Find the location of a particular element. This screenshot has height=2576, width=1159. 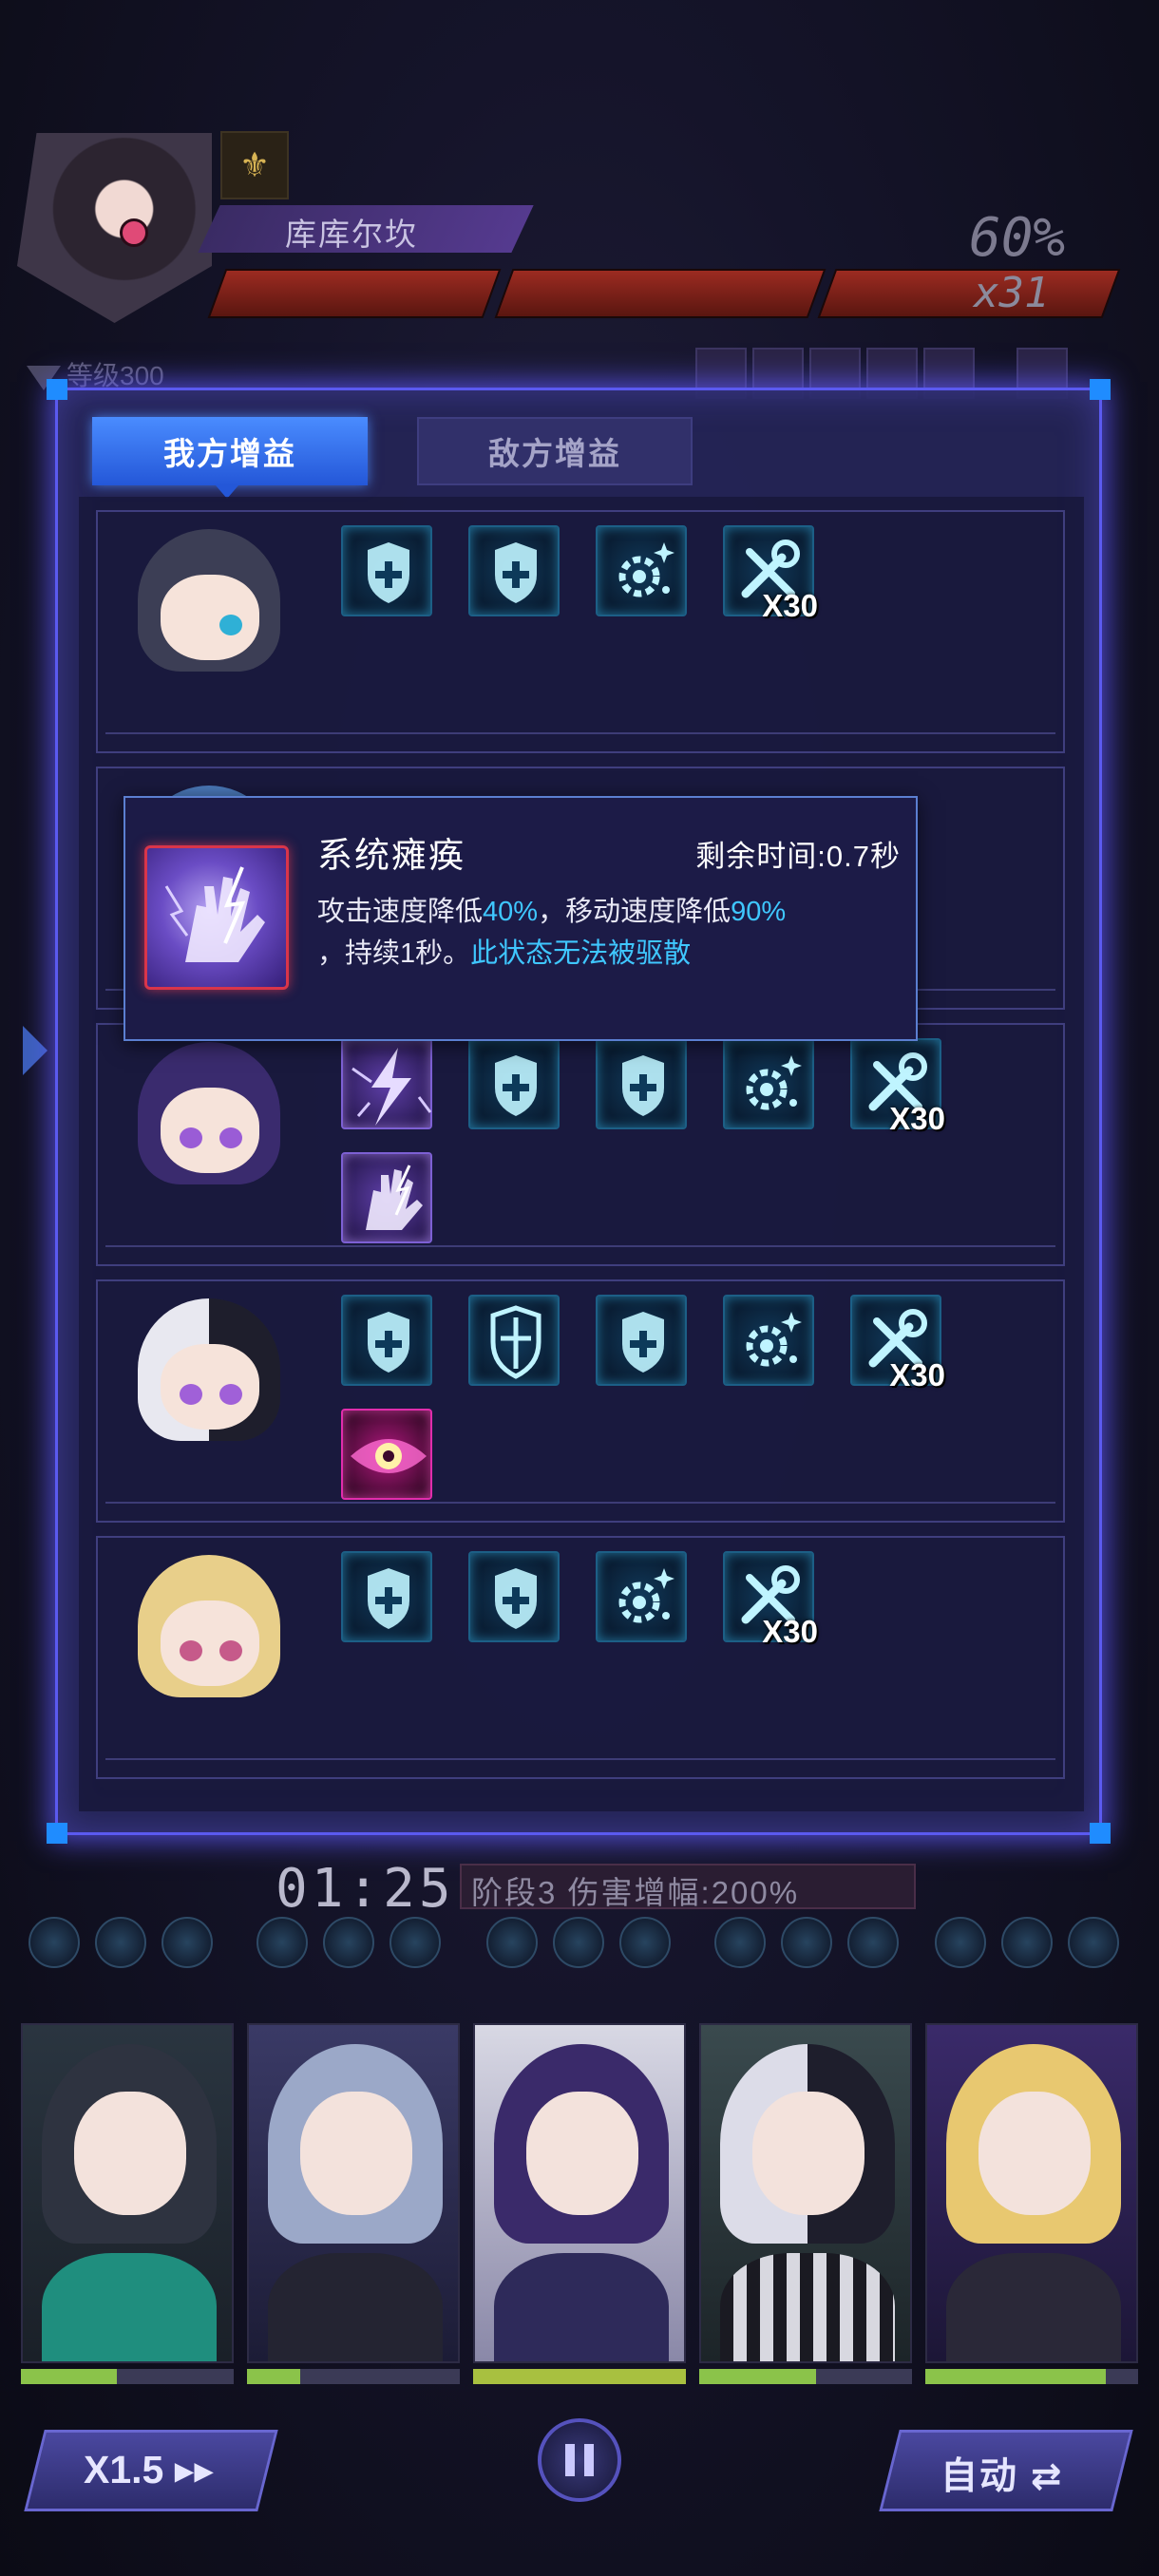

lightning-icon is located at coordinates (386, 1083).